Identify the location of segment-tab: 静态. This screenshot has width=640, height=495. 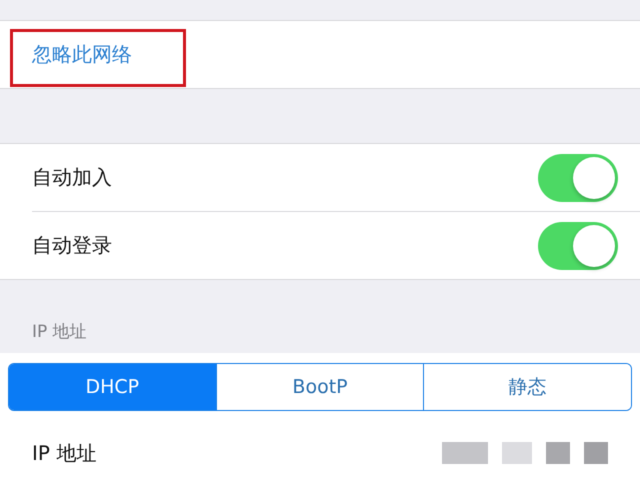
(527, 387).